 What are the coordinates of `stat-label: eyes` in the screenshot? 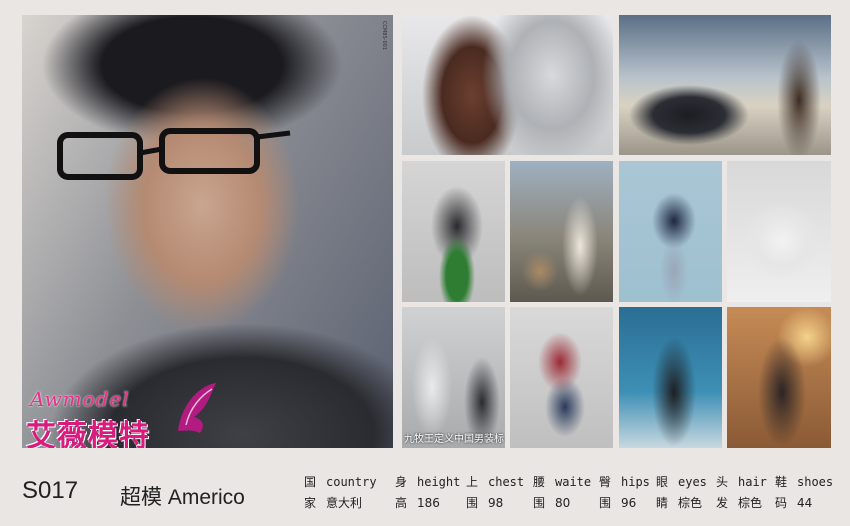 It's located at (692, 482).